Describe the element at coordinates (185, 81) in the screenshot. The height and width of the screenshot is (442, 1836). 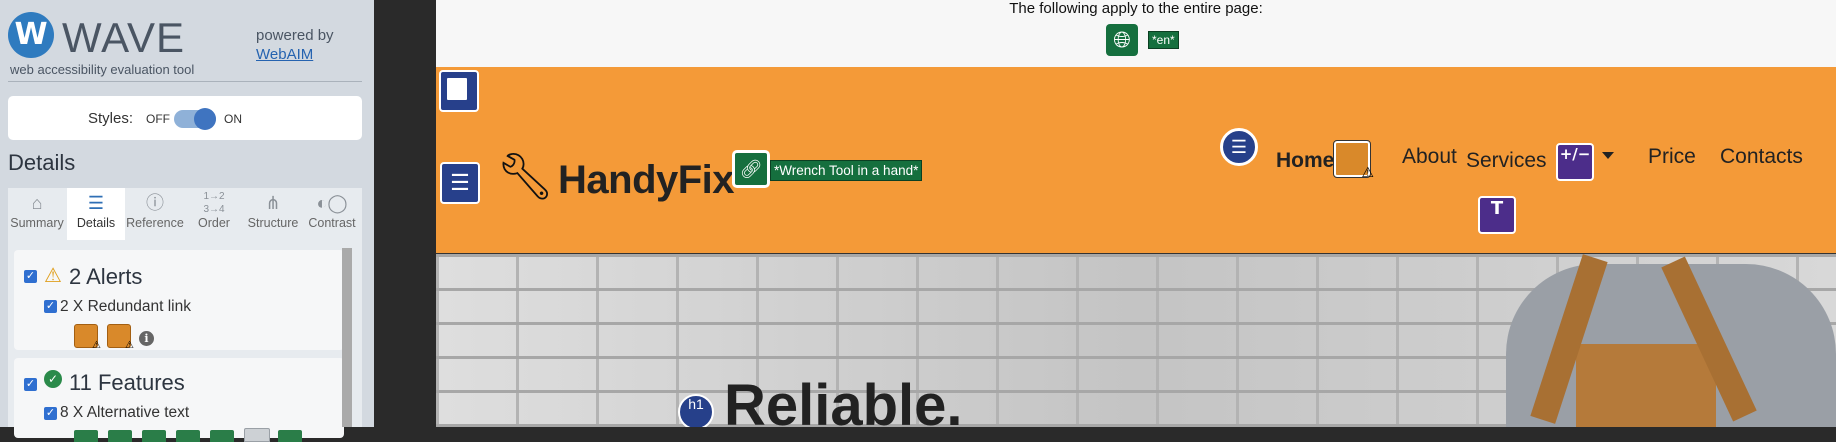
I see `divider` at that location.